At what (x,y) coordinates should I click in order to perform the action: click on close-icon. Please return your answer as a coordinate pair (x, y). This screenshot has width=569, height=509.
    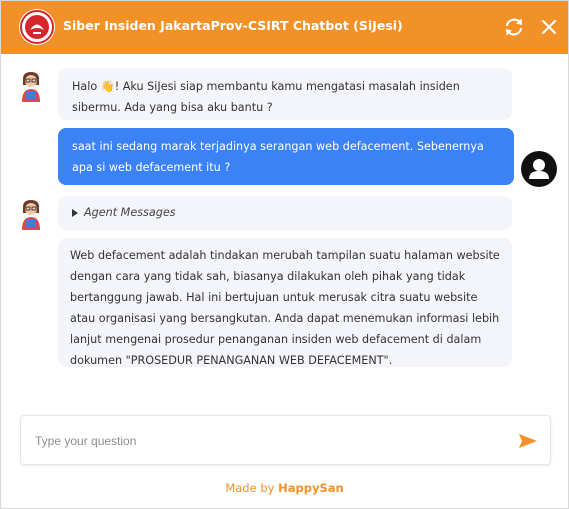
    Looking at the image, I should click on (549, 27).